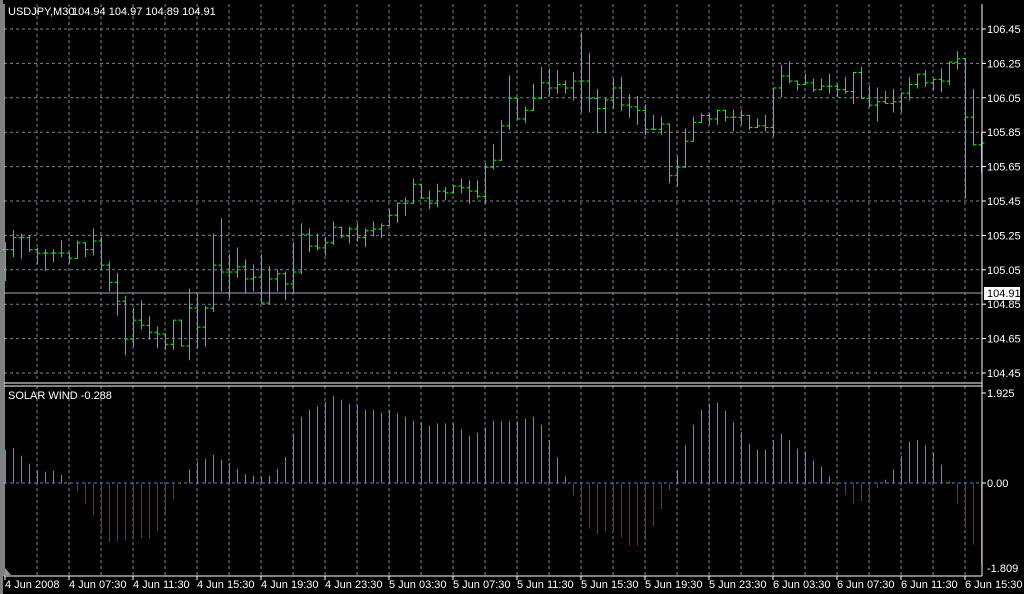  I want to click on time-tick-label: 5 Jun 15:30, so click(610, 585).